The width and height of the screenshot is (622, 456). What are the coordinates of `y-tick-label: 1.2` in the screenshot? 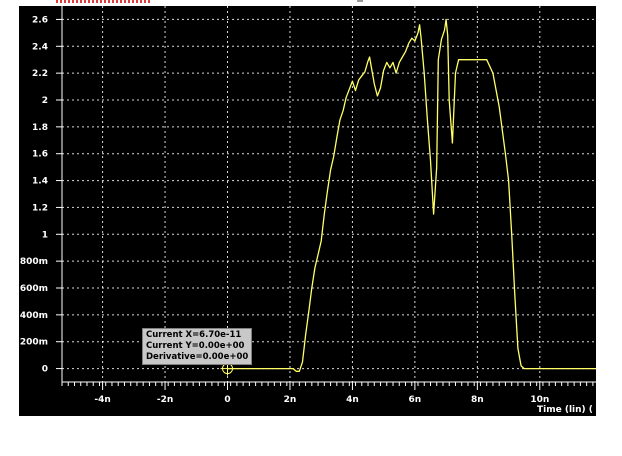 It's located at (40, 208).